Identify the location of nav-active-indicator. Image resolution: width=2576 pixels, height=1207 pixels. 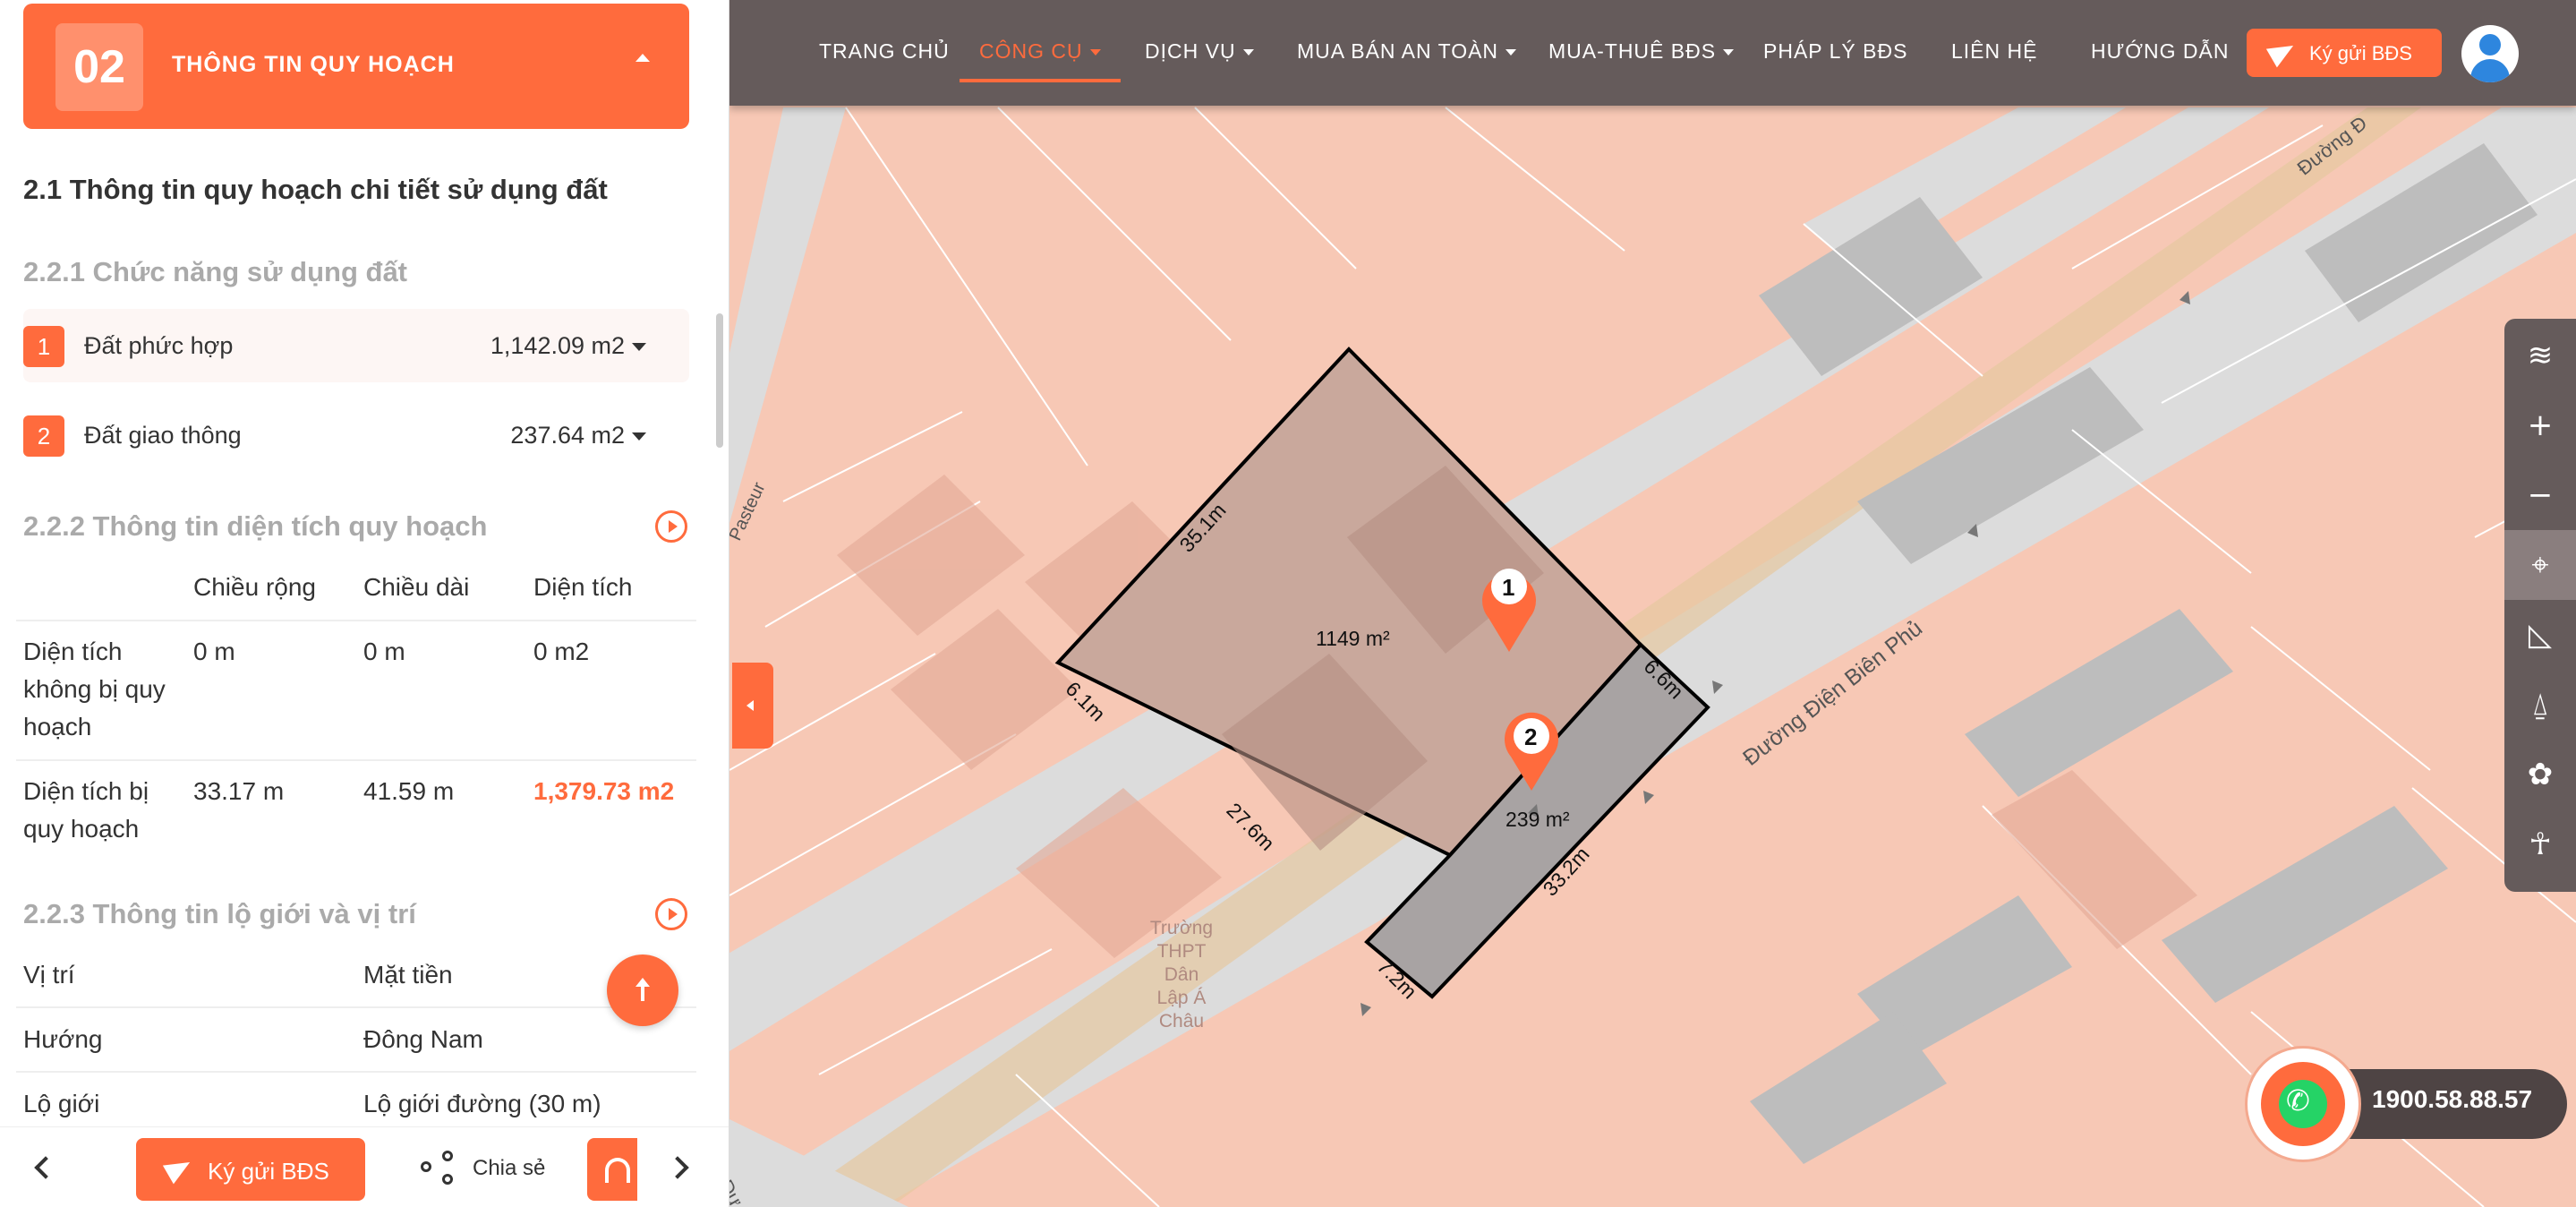
(1040, 80).